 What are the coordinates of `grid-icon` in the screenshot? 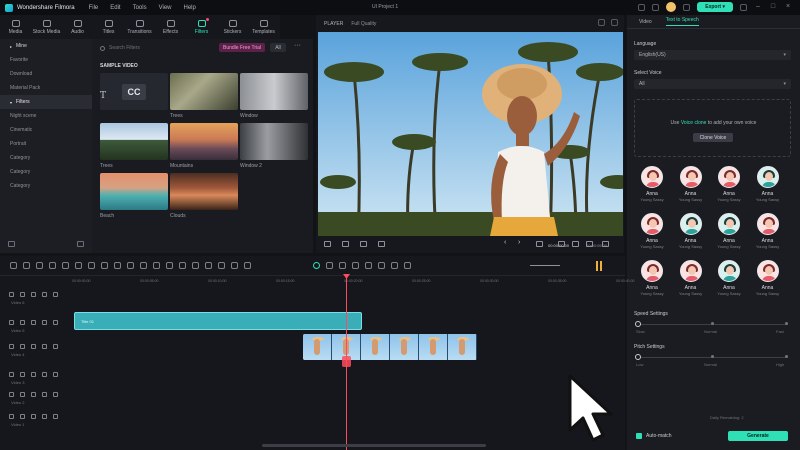 It's located at (687, 7).